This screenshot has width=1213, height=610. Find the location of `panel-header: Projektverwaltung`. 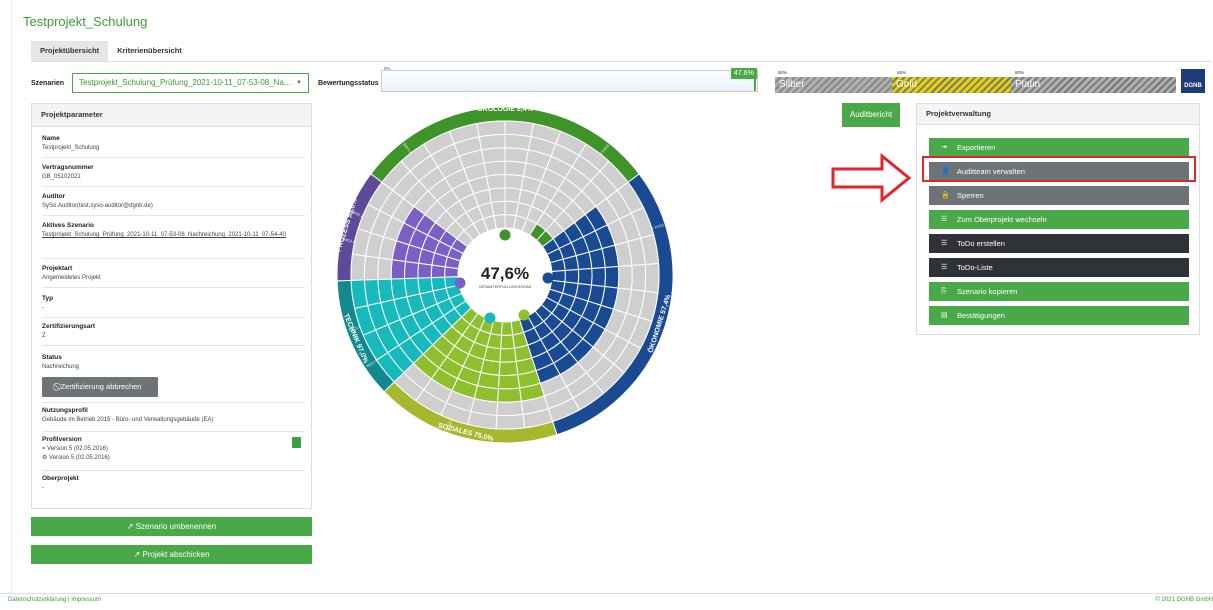

panel-header: Projektverwaltung is located at coordinates (1058, 114).